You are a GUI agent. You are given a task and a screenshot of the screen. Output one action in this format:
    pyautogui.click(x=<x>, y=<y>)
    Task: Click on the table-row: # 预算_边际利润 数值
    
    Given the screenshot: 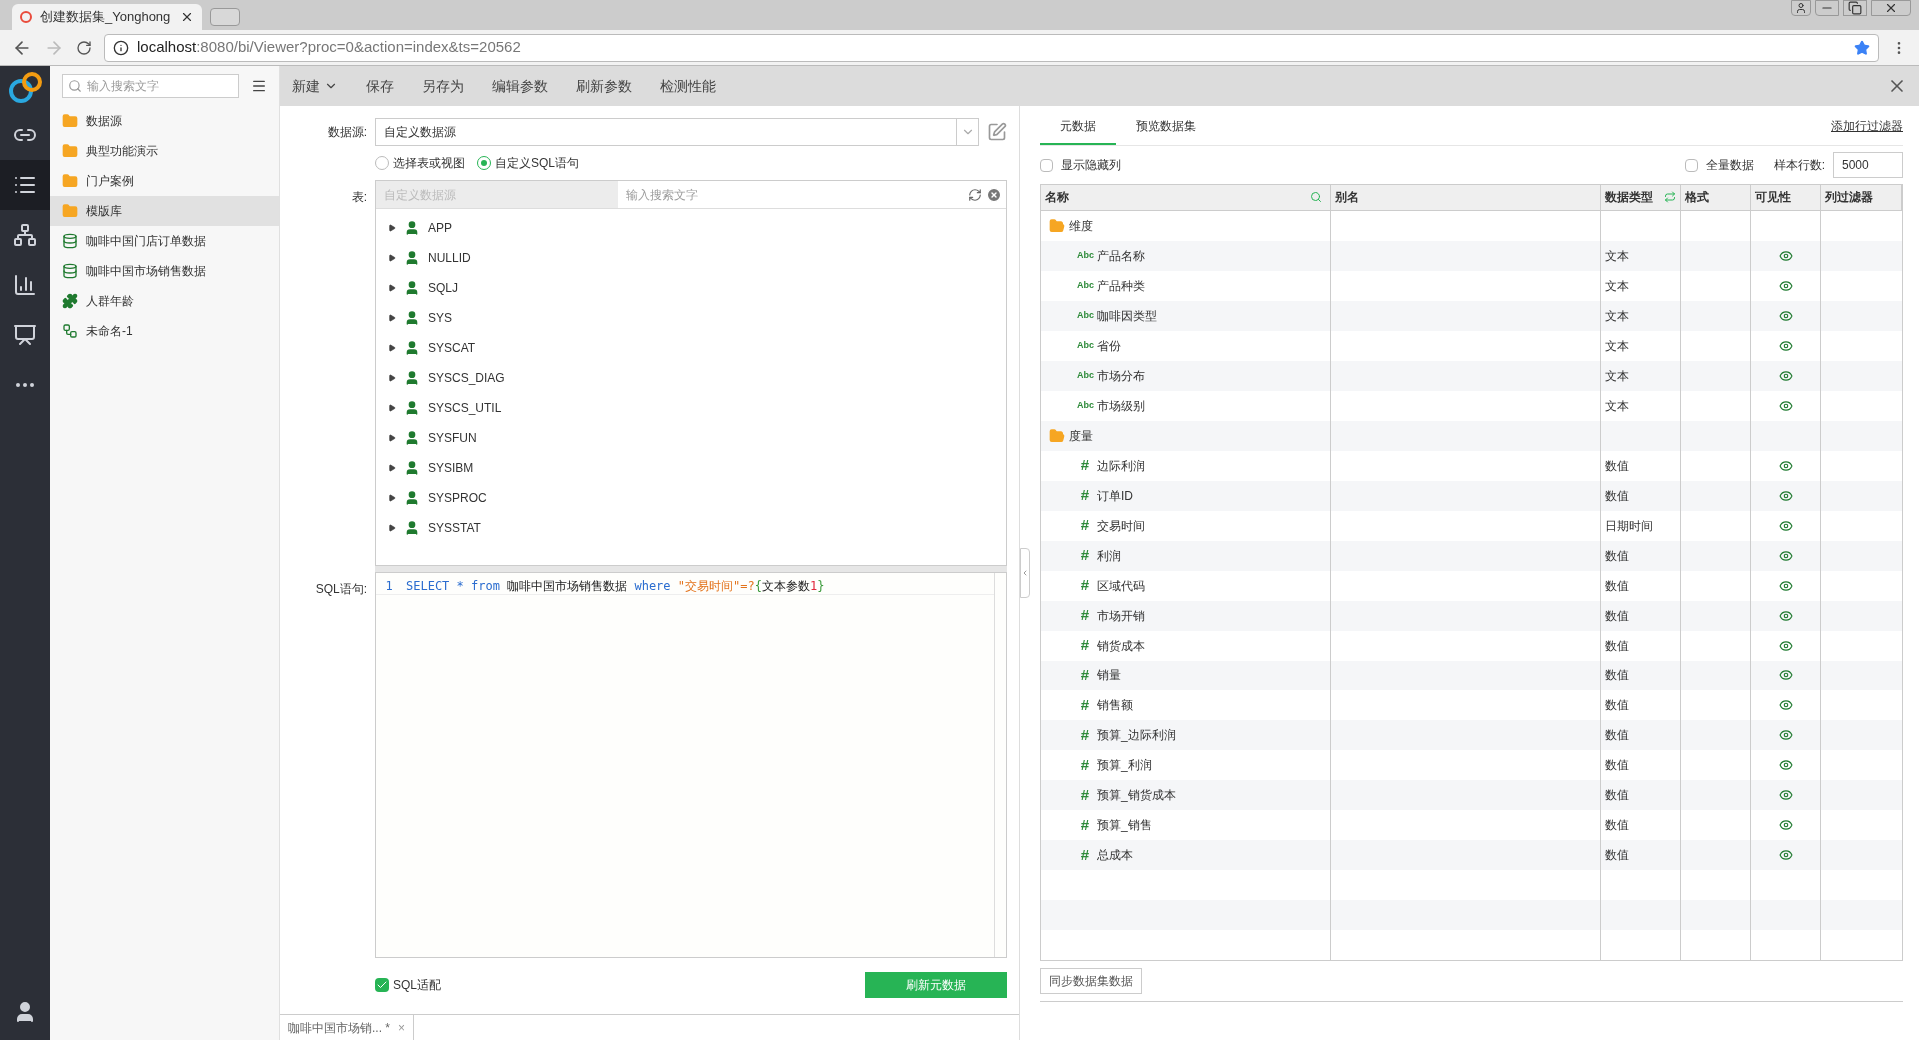 What is the action you would take?
    pyautogui.click(x=1471, y=735)
    